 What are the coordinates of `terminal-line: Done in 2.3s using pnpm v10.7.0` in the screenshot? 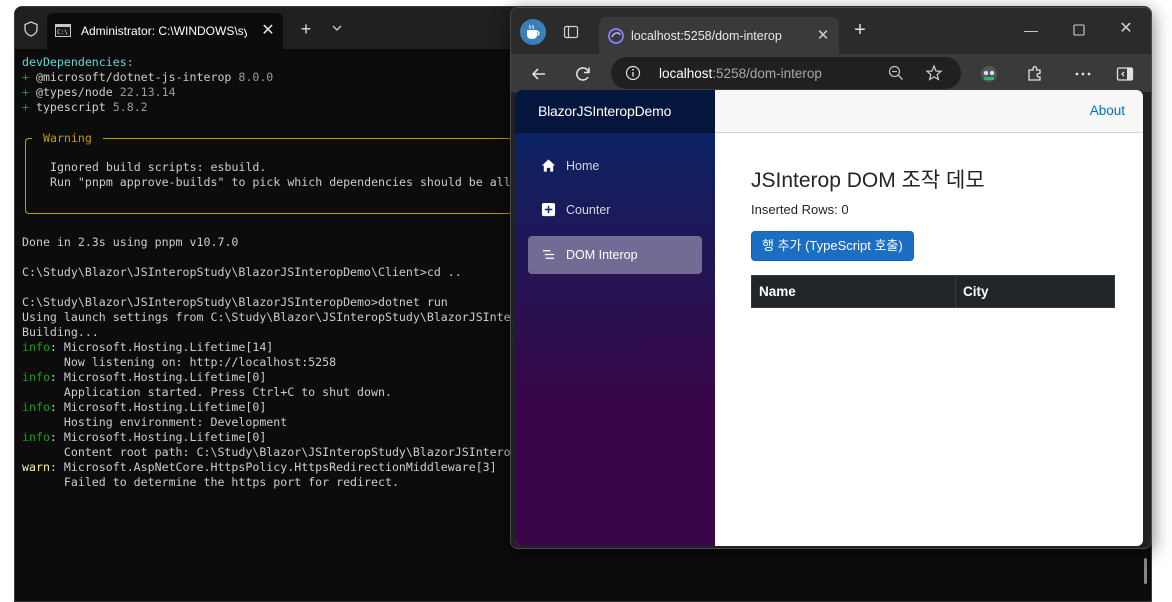 It's located at (130, 242).